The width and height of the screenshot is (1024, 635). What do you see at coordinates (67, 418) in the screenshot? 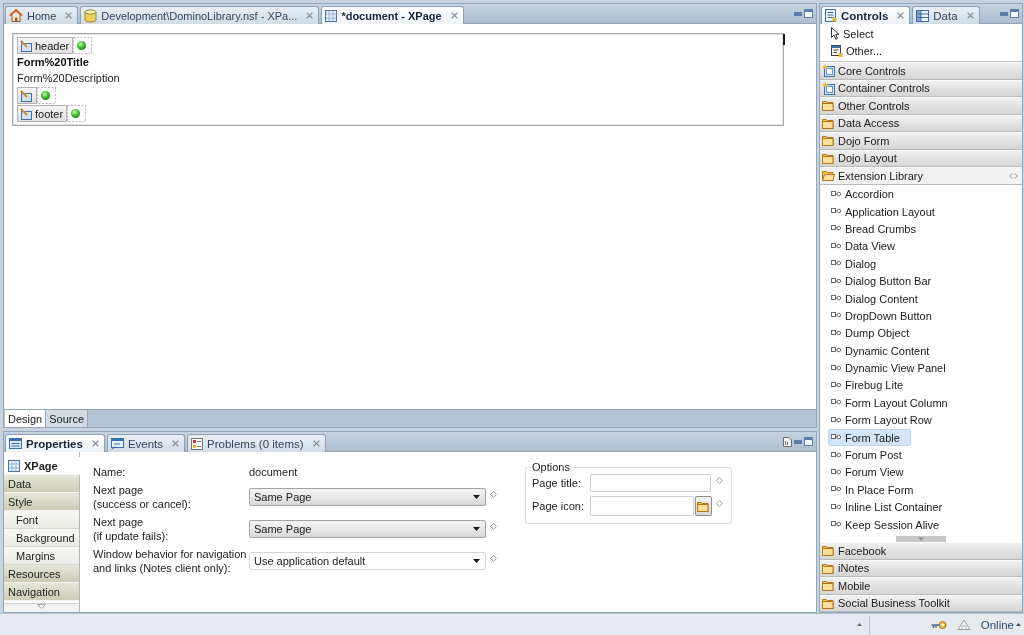
I see `view-tab: Source` at bounding box center [67, 418].